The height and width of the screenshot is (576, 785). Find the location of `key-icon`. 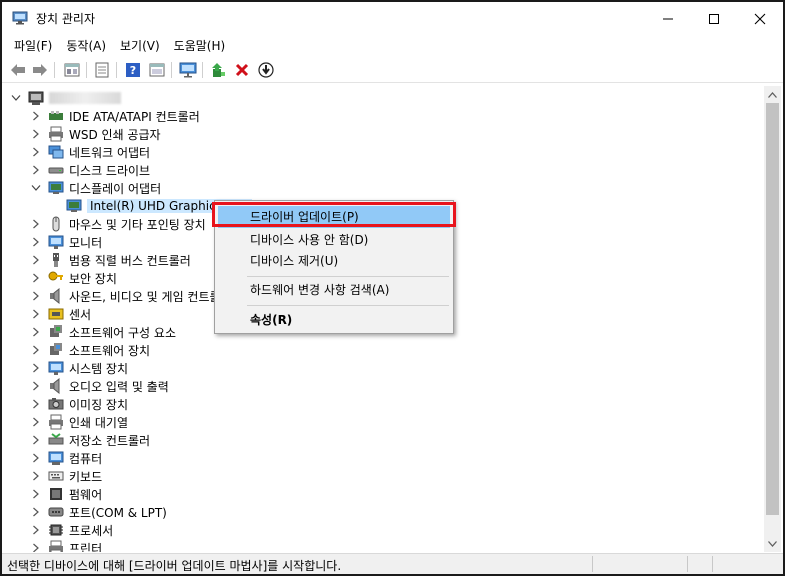

key-icon is located at coordinates (56, 278).